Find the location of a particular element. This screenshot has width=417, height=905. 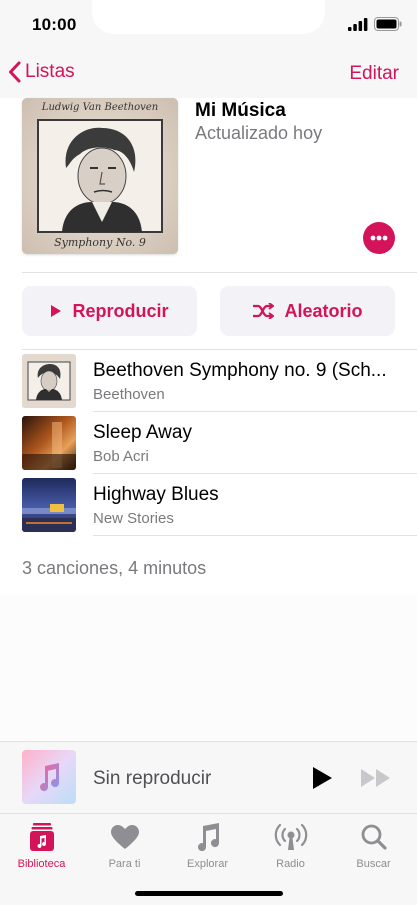

tab-label: Para ti is located at coordinates (124, 864).